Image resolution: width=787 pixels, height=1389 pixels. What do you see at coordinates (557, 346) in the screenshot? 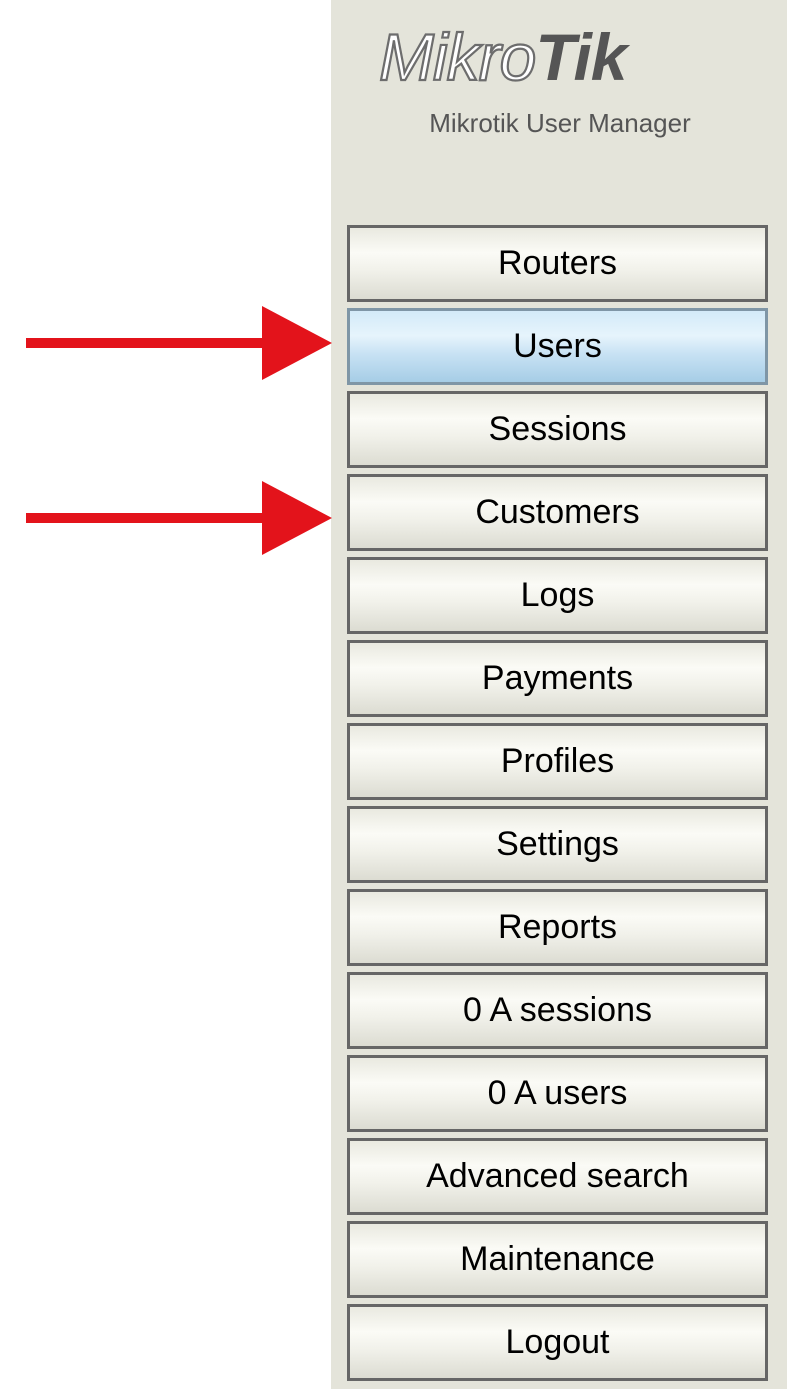
I see `nav-button-users: Users` at bounding box center [557, 346].